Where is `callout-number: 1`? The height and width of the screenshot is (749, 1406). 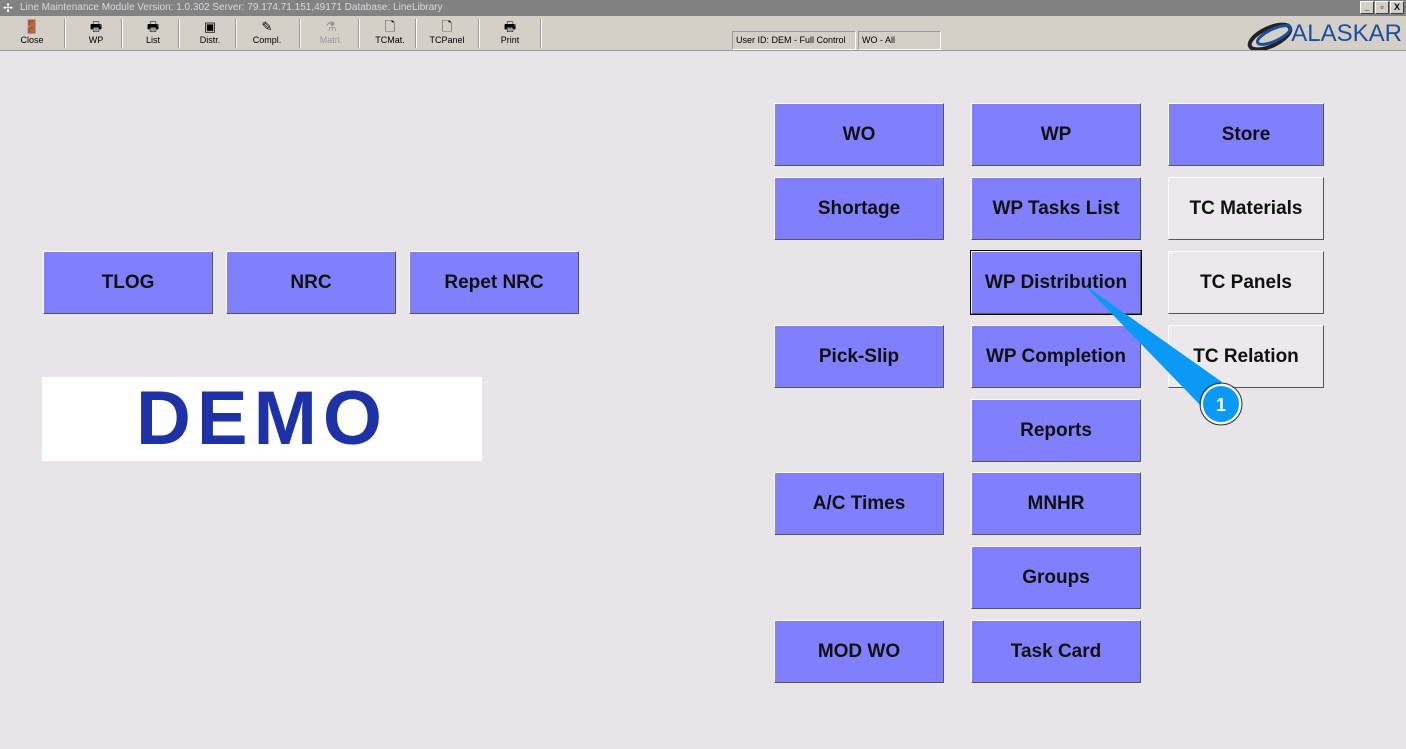
callout-number: 1 is located at coordinates (1221, 405).